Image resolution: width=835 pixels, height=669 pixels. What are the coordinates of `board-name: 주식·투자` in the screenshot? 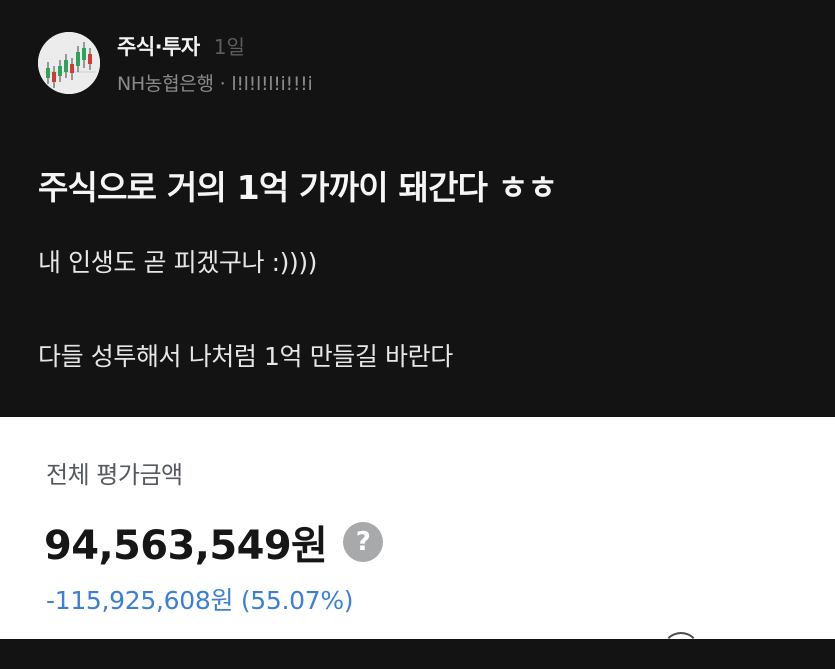 It's located at (158, 46).